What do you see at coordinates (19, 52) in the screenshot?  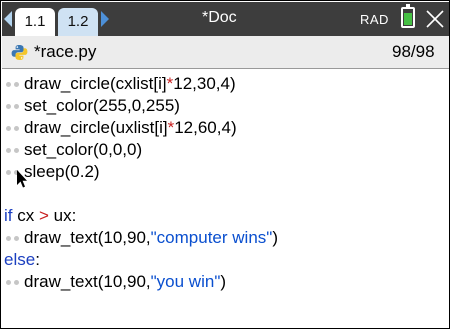 I see `python-file-icon` at bounding box center [19, 52].